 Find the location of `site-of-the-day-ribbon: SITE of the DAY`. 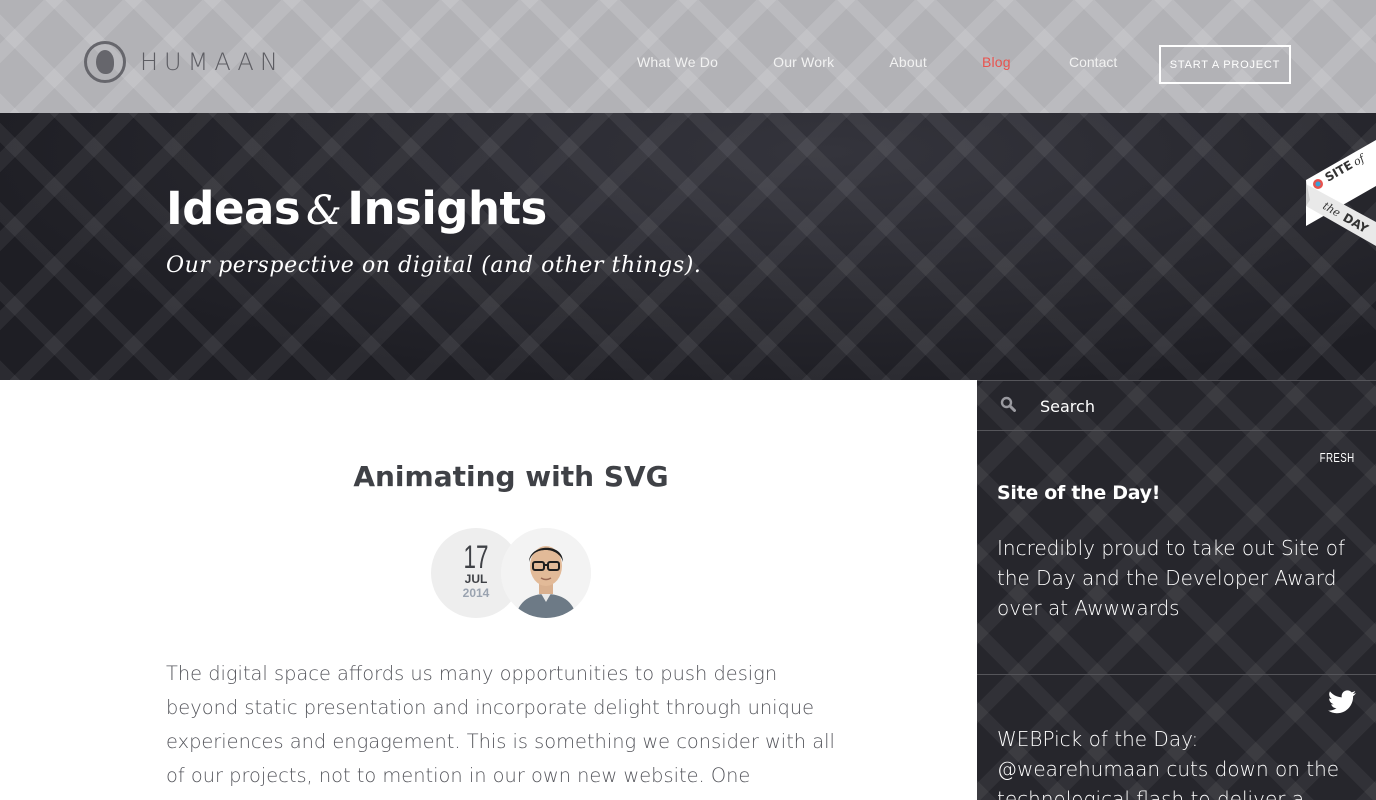

site-of-the-day-ribbon: SITE of the DAY is located at coordinates (1341, 193).